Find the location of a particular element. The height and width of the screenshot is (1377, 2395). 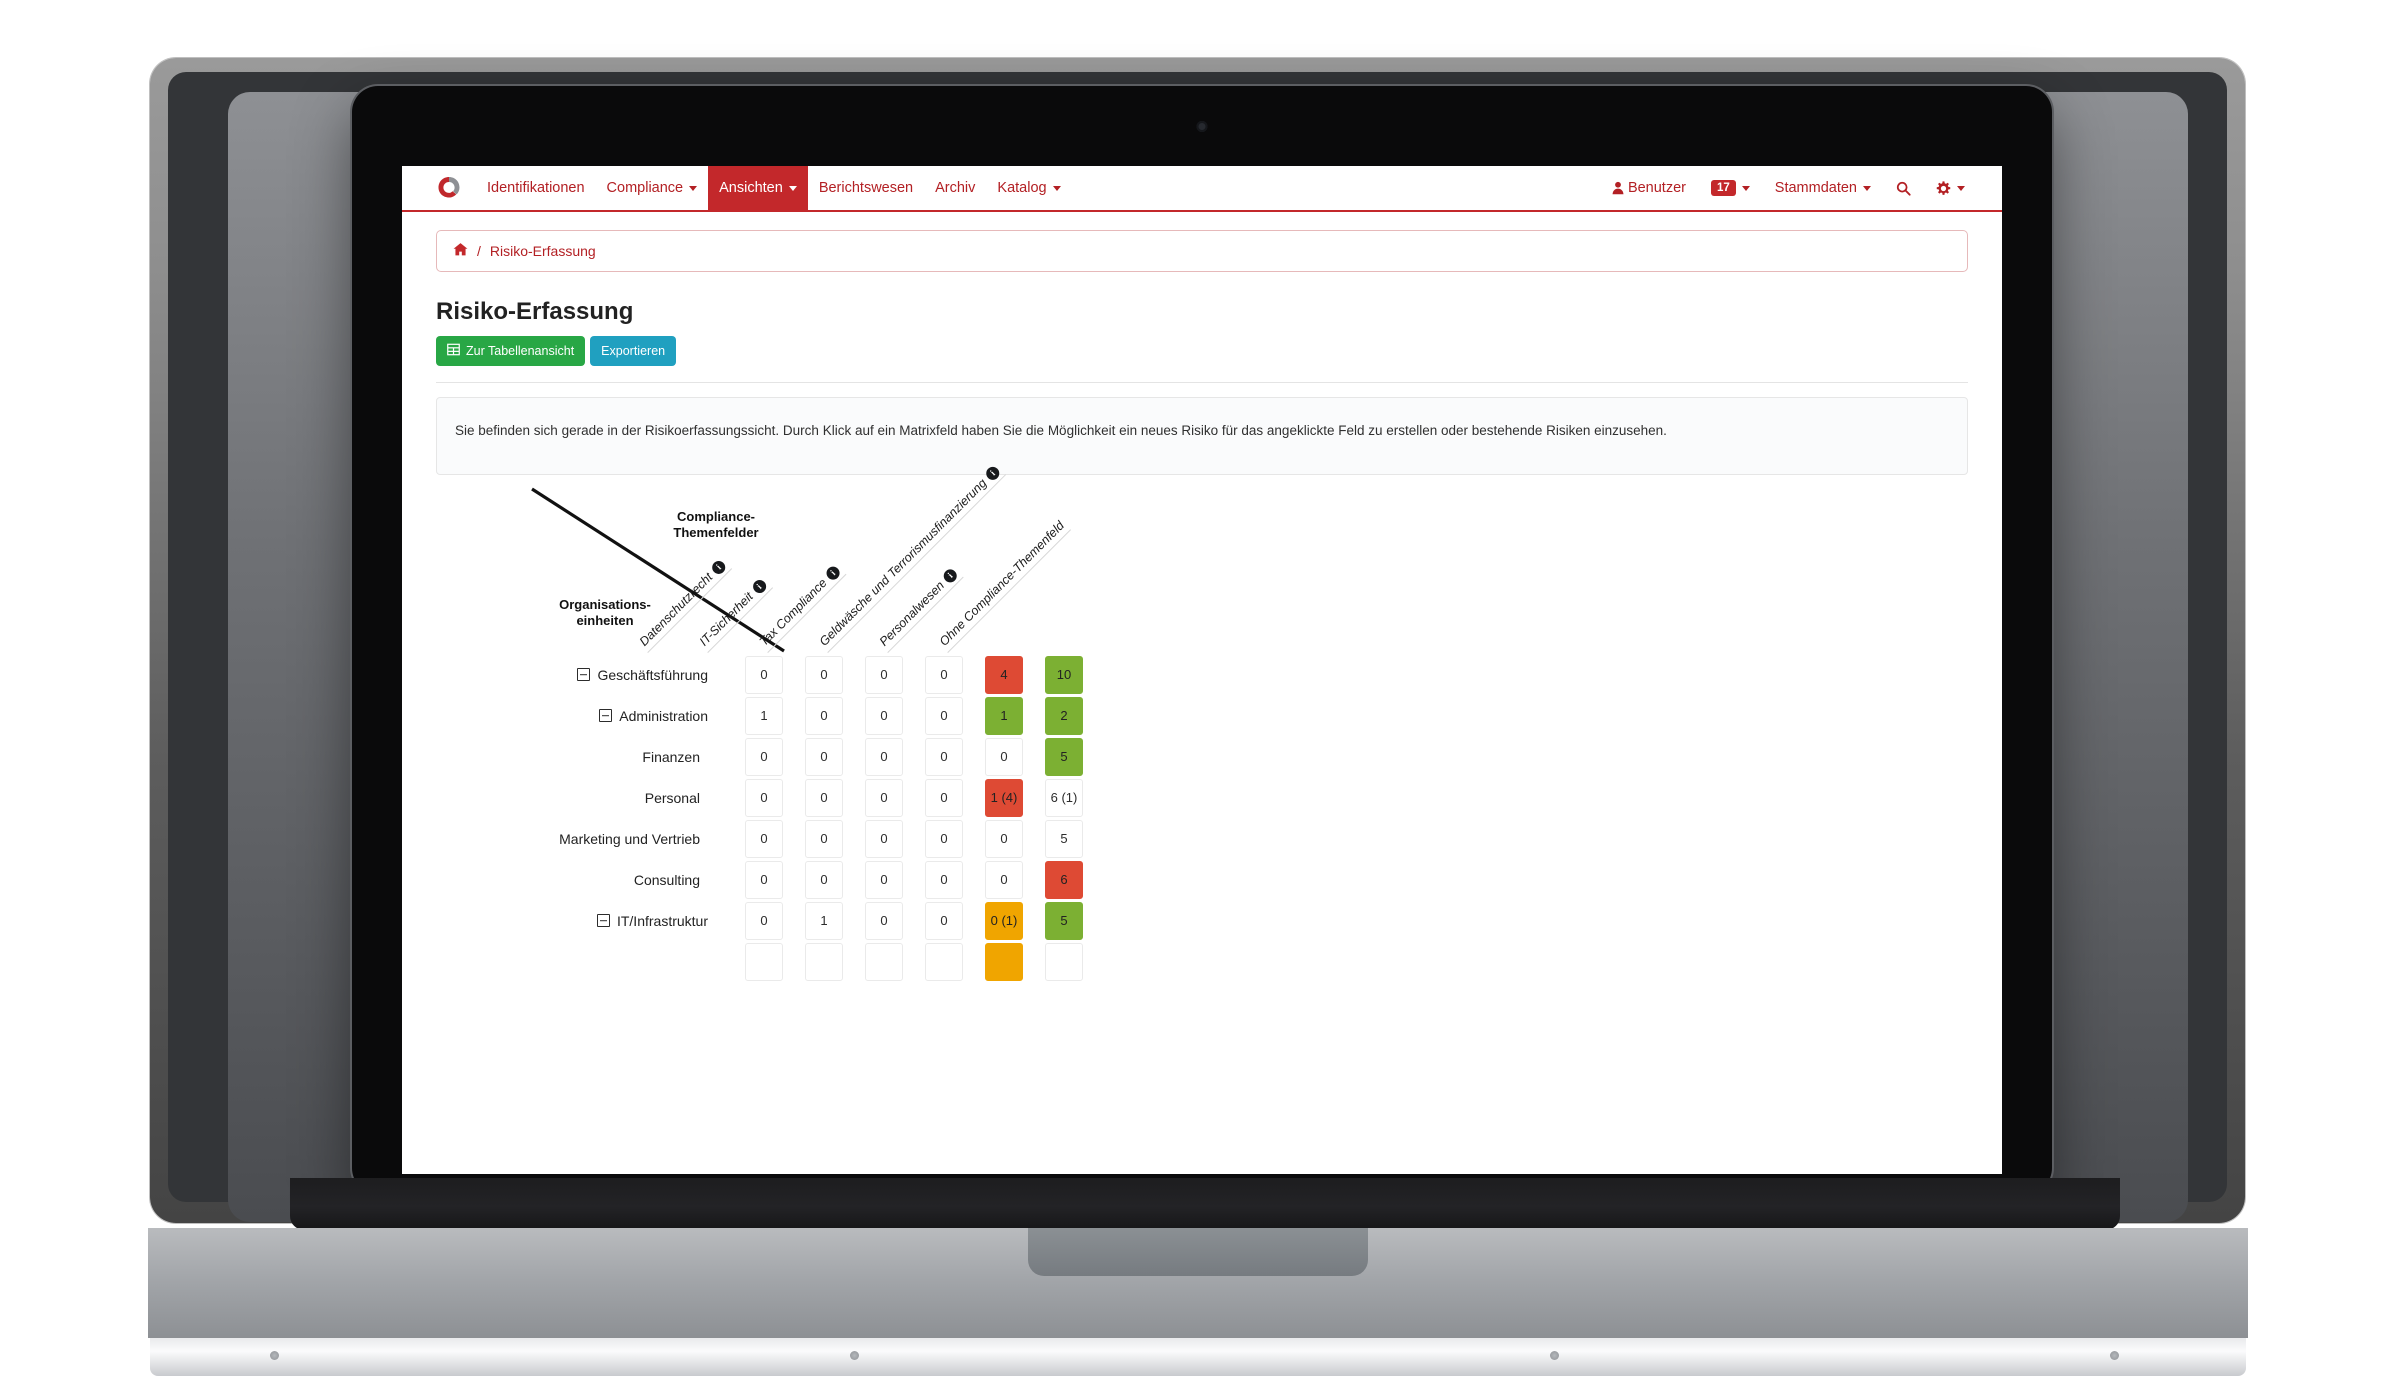

matrix-cell: 0 (1) is located at coordinates (1004, 920).